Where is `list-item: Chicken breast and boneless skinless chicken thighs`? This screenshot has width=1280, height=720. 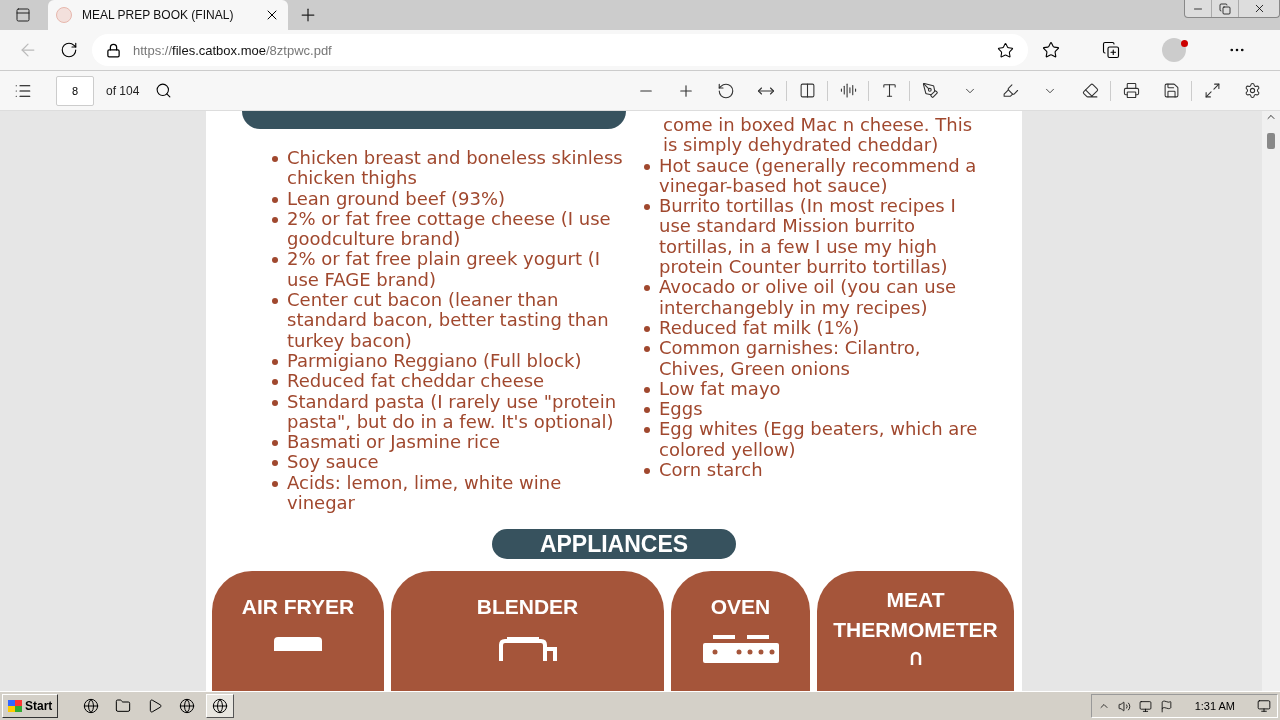
list-item: Chicken breast and boneless skinless chicken thighs is located at coordinates (455, 168).